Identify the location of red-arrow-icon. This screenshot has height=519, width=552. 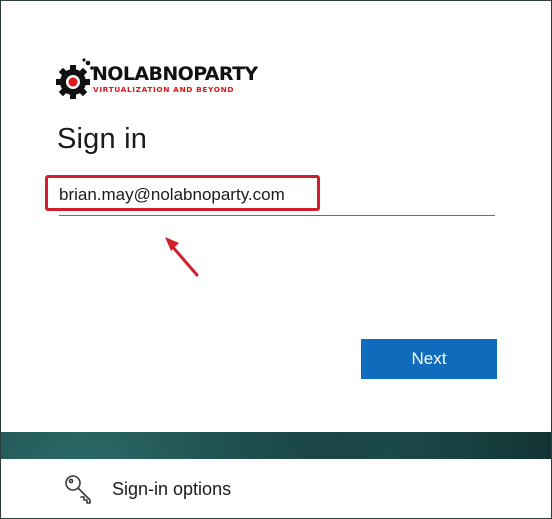
(182, 257).